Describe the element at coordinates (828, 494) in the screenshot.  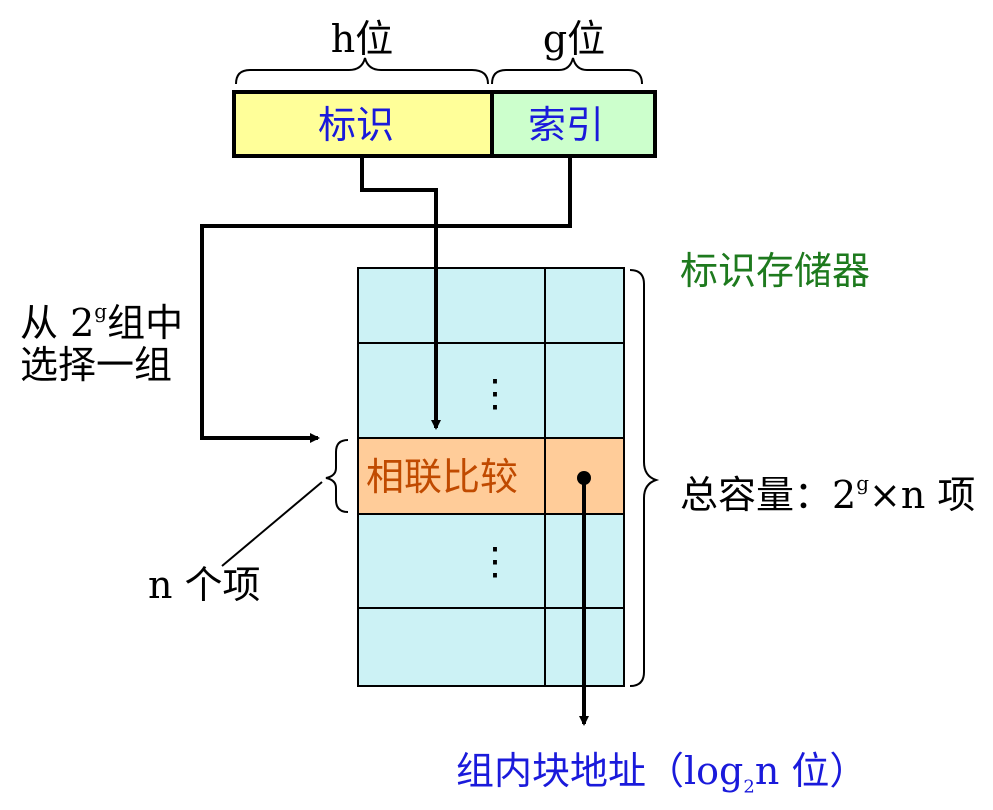
I see `capacity-label: 总容量：2g×n 项` at that location.